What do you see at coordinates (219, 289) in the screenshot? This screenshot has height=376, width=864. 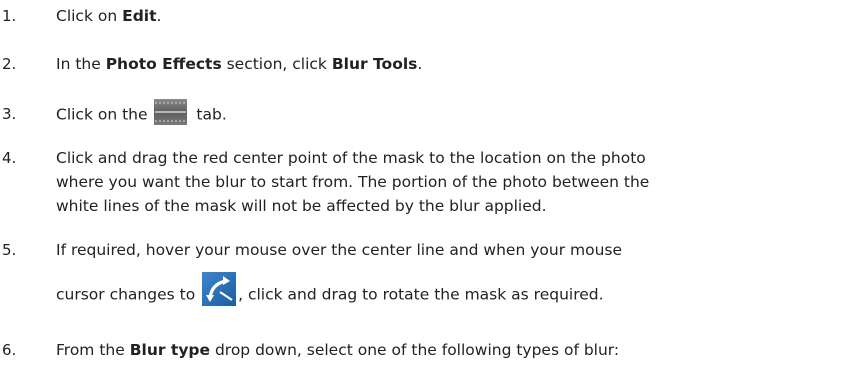 I see `rotate-cursor-icon` at bounding box center [219, 289].